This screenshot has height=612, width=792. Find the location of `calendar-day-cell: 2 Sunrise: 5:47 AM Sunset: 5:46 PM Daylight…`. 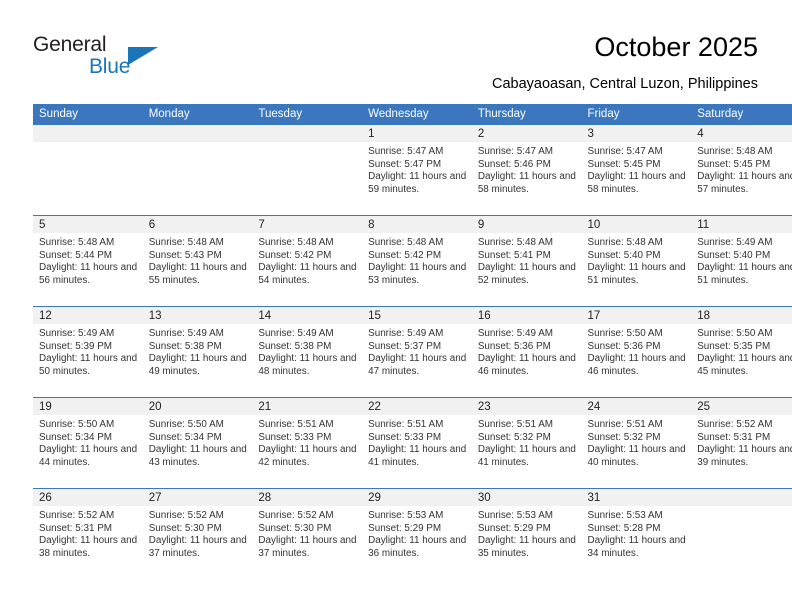

calendar-day-cell: 2 Sunrise: 5:47 AM Sunset: 5:46 PM Daylight… is located at coordinates (526, 170).